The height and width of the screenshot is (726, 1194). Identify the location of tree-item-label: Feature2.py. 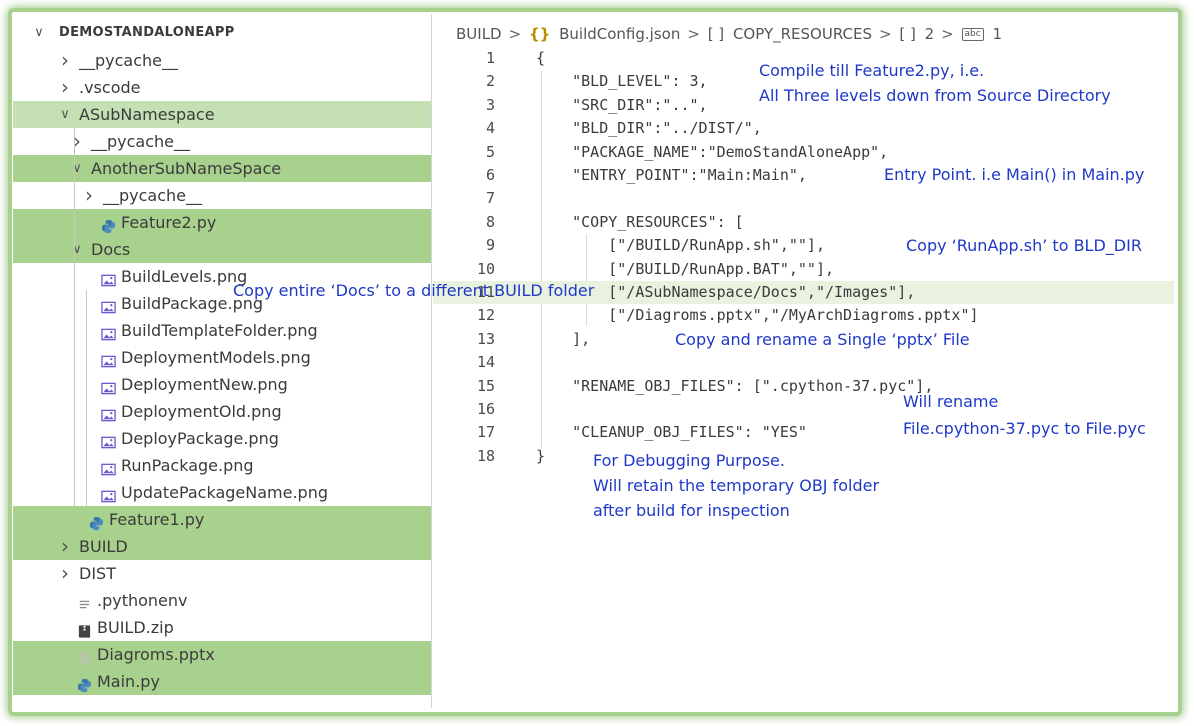
(169, 222).